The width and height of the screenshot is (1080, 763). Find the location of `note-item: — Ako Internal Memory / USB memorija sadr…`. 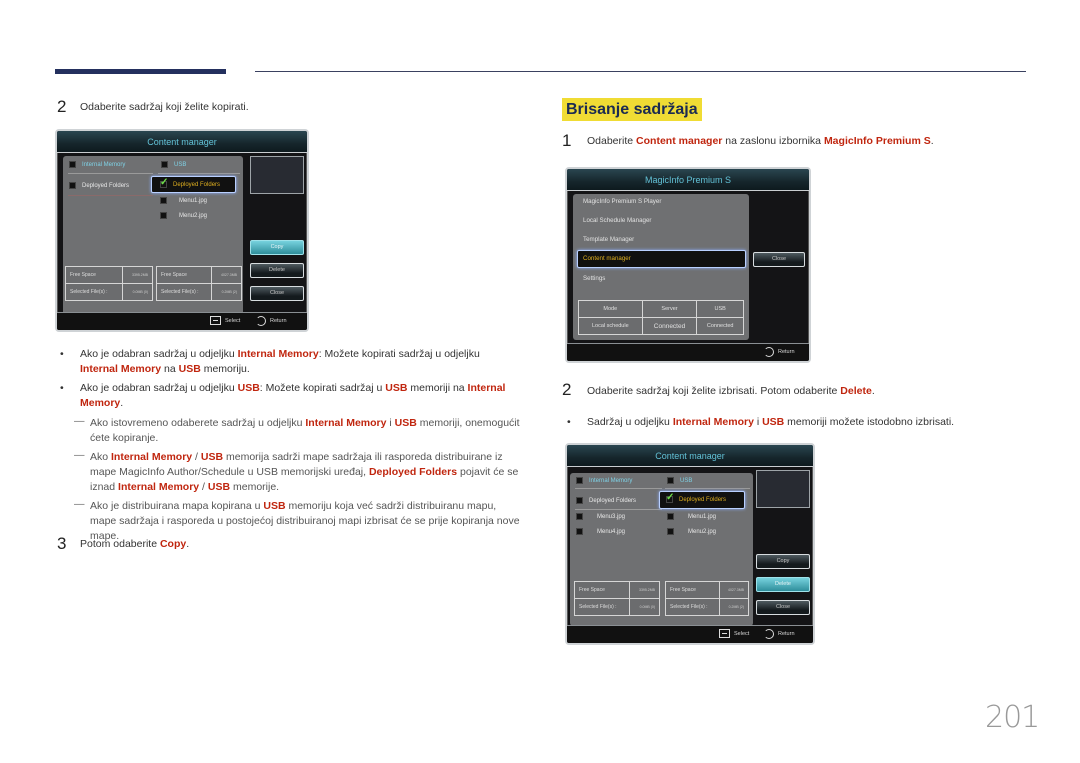

note-item: — Ako Internal Memory / USB memorija sadr… is located at coordinates (296, 471).